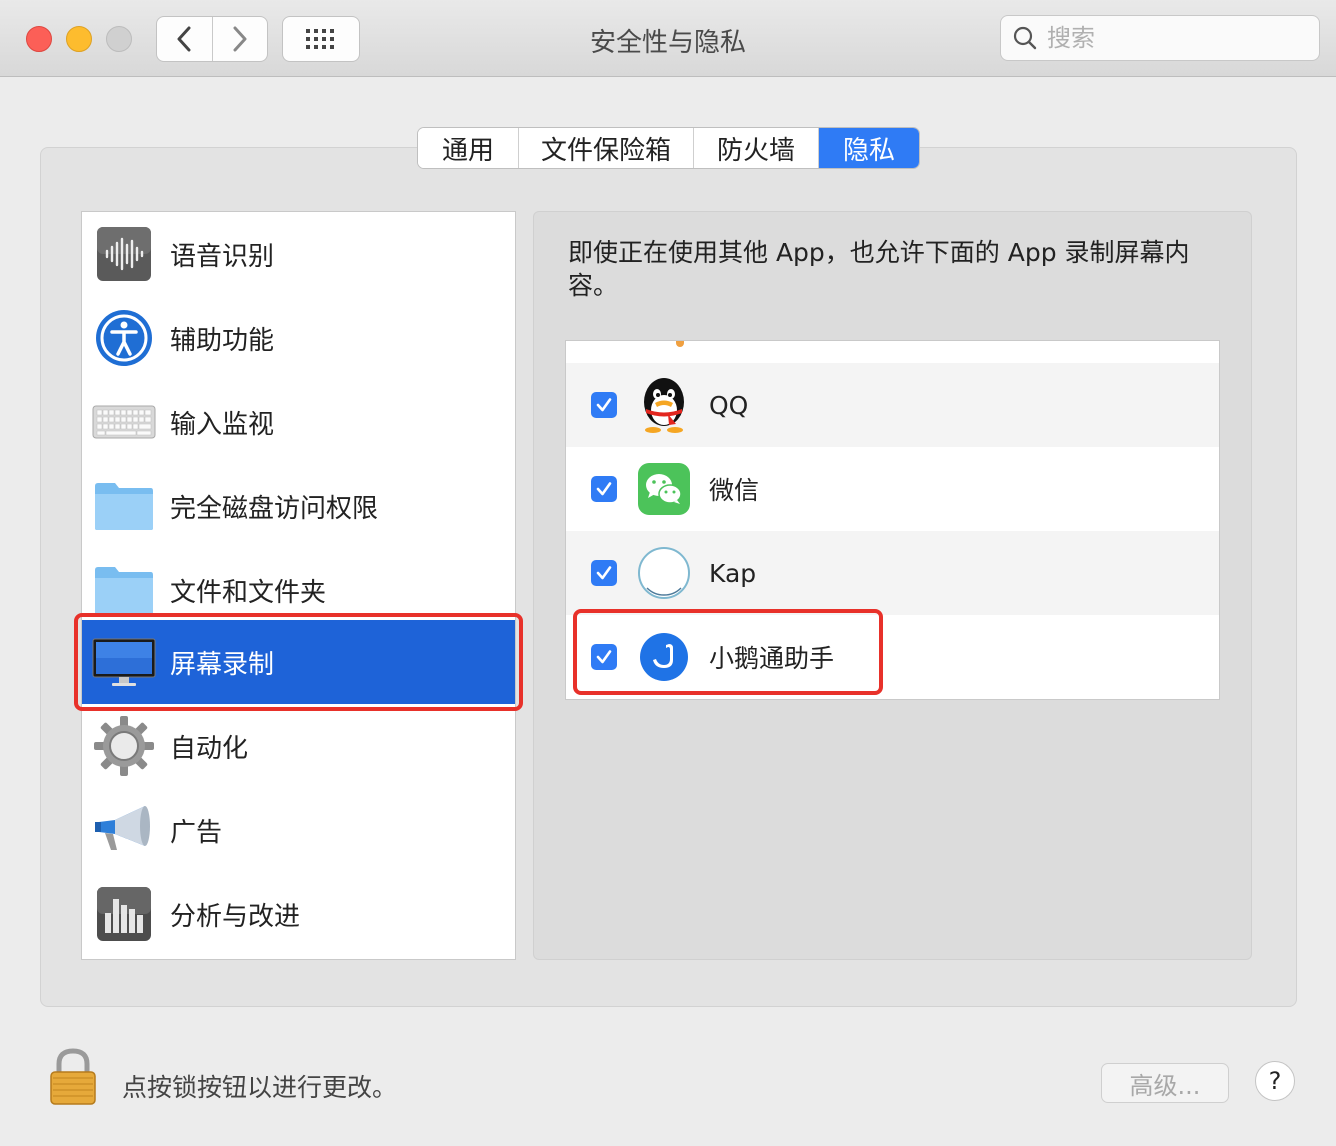 The image size is (1336, 1146). What do you see at coordinates (468, 148) in the screenshot?
I see `tab-general: 通用` at bounding box center [468, 148].